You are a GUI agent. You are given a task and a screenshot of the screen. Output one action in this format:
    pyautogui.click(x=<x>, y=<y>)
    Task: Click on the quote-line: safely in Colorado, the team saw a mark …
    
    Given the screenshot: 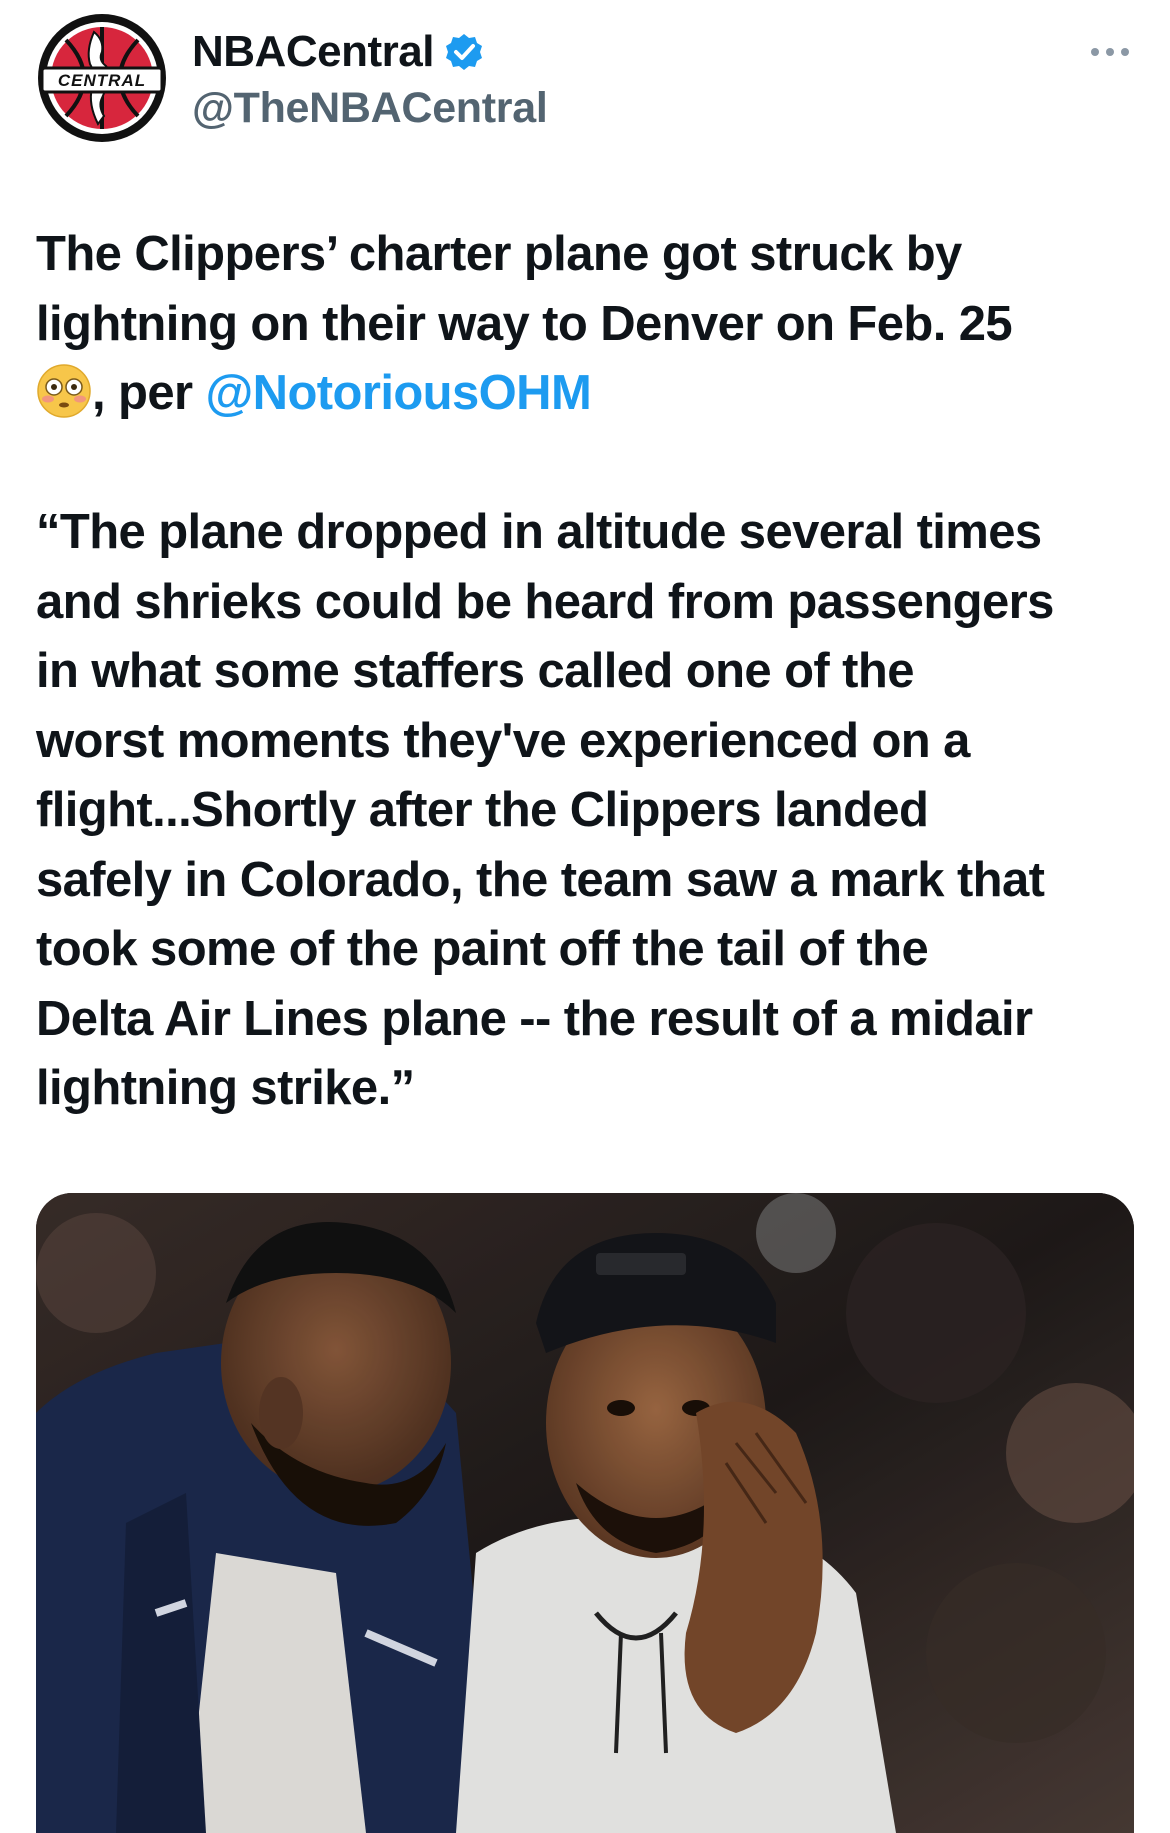 What is the action you would take?
    pyautogui.click(x=540, y=879)
    